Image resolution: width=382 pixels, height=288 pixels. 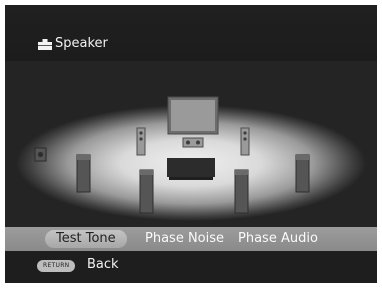 What do you see at coordinates (141, 141) in the screenshot?
I see `front-left-speaker-icon` at bounding box center [141, 141].